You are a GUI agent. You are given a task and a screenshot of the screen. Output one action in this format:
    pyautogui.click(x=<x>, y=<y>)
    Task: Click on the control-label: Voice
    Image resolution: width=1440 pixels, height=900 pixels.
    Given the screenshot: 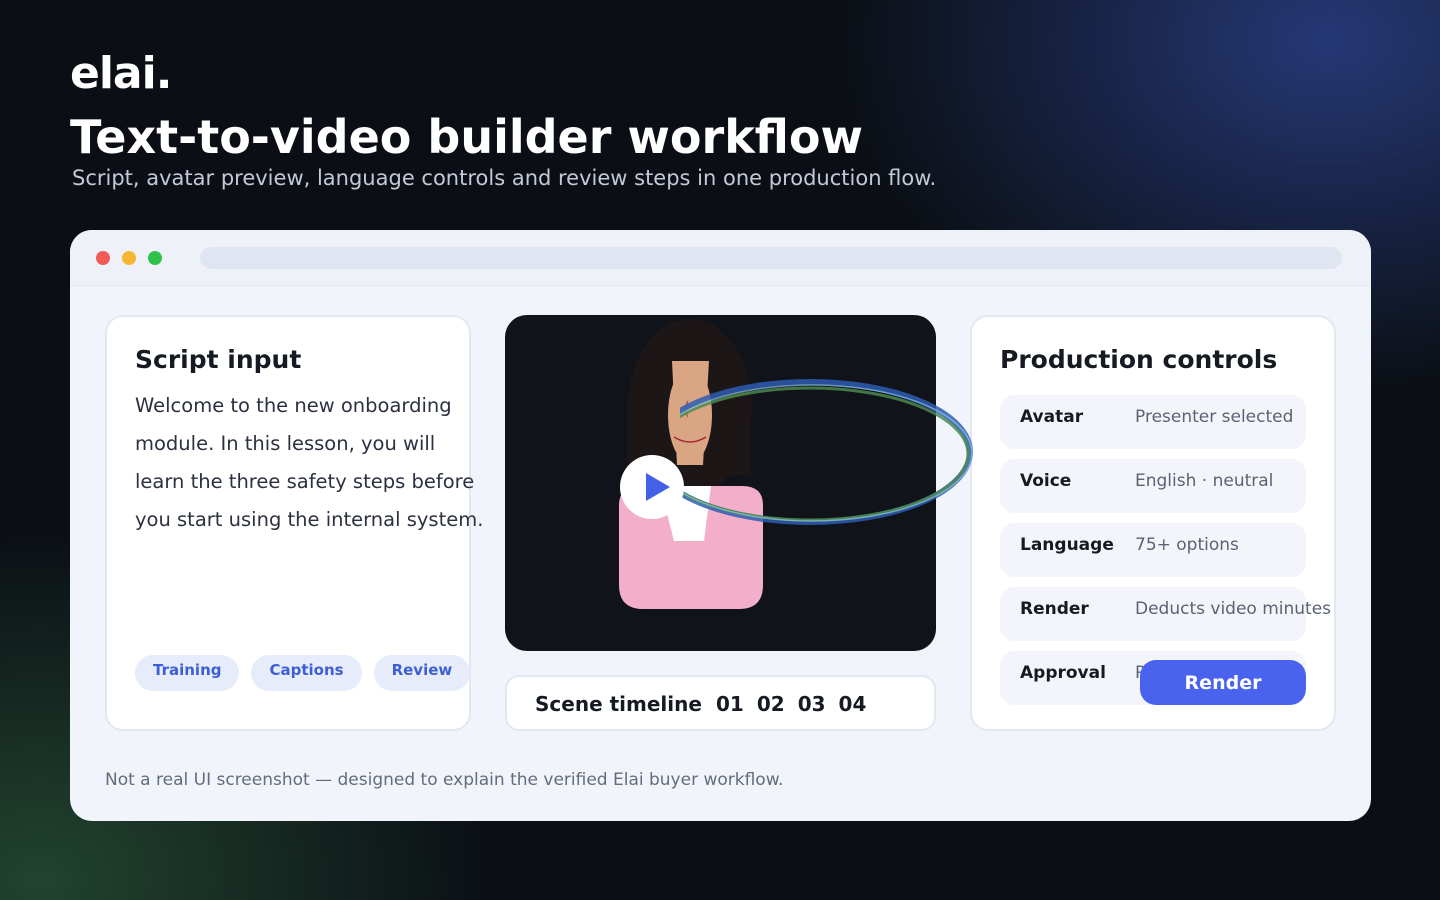 What is the action you would take?
    pyautogui.click(x=1046, y=481)
    